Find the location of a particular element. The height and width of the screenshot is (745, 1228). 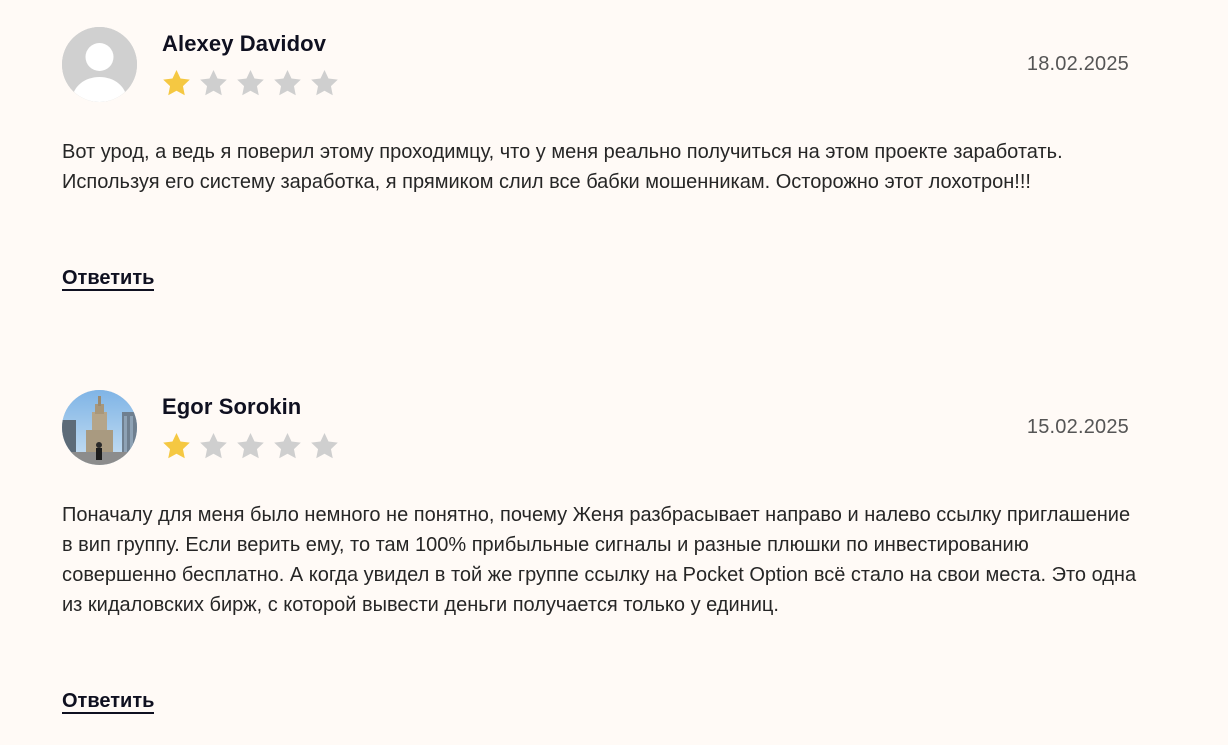

user-photo is located at coordinates (99, 427).